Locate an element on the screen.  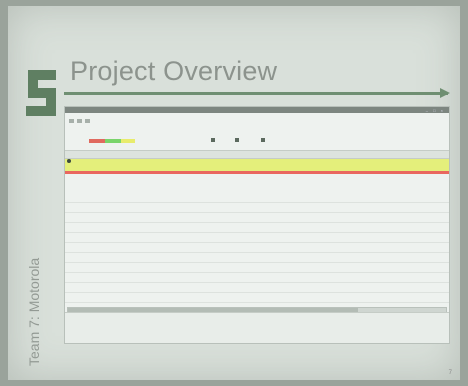
status-dot-icon is located at coordinates (69, 161).